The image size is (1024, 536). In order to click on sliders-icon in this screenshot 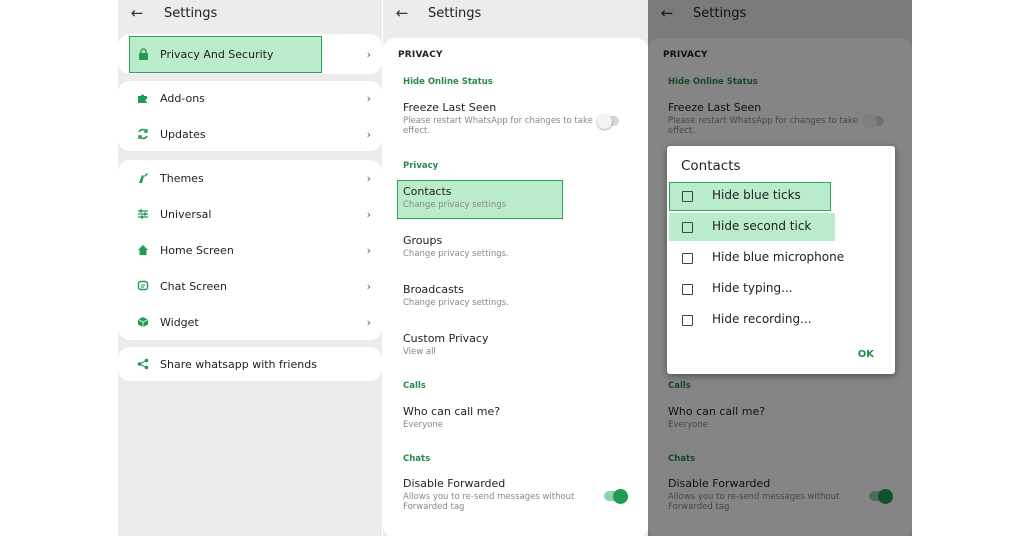, I will do `click(143, 214)`.